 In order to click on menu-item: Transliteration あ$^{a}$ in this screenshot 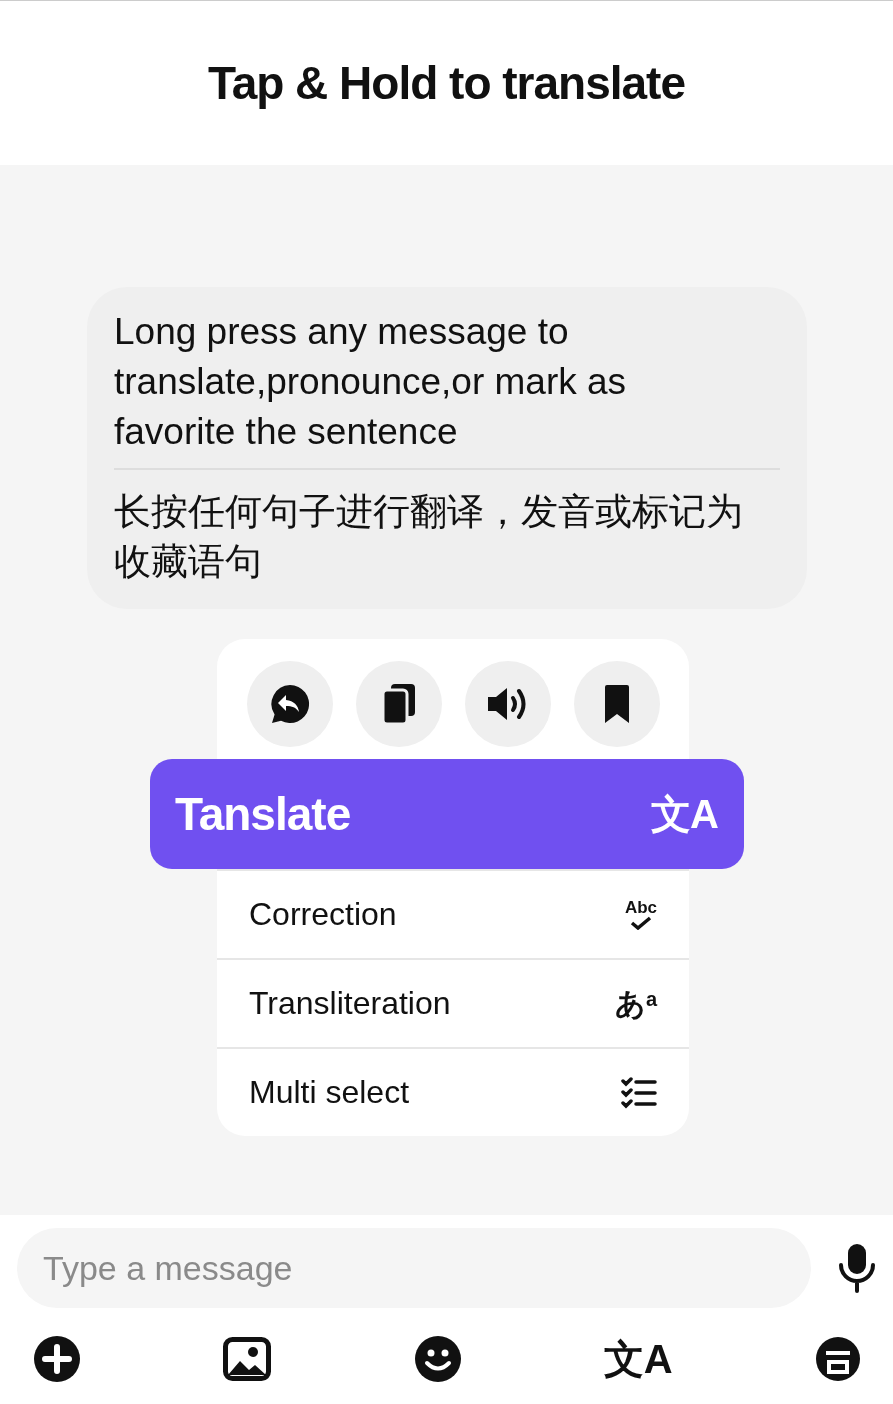, I will do `click(453, 1002)`.